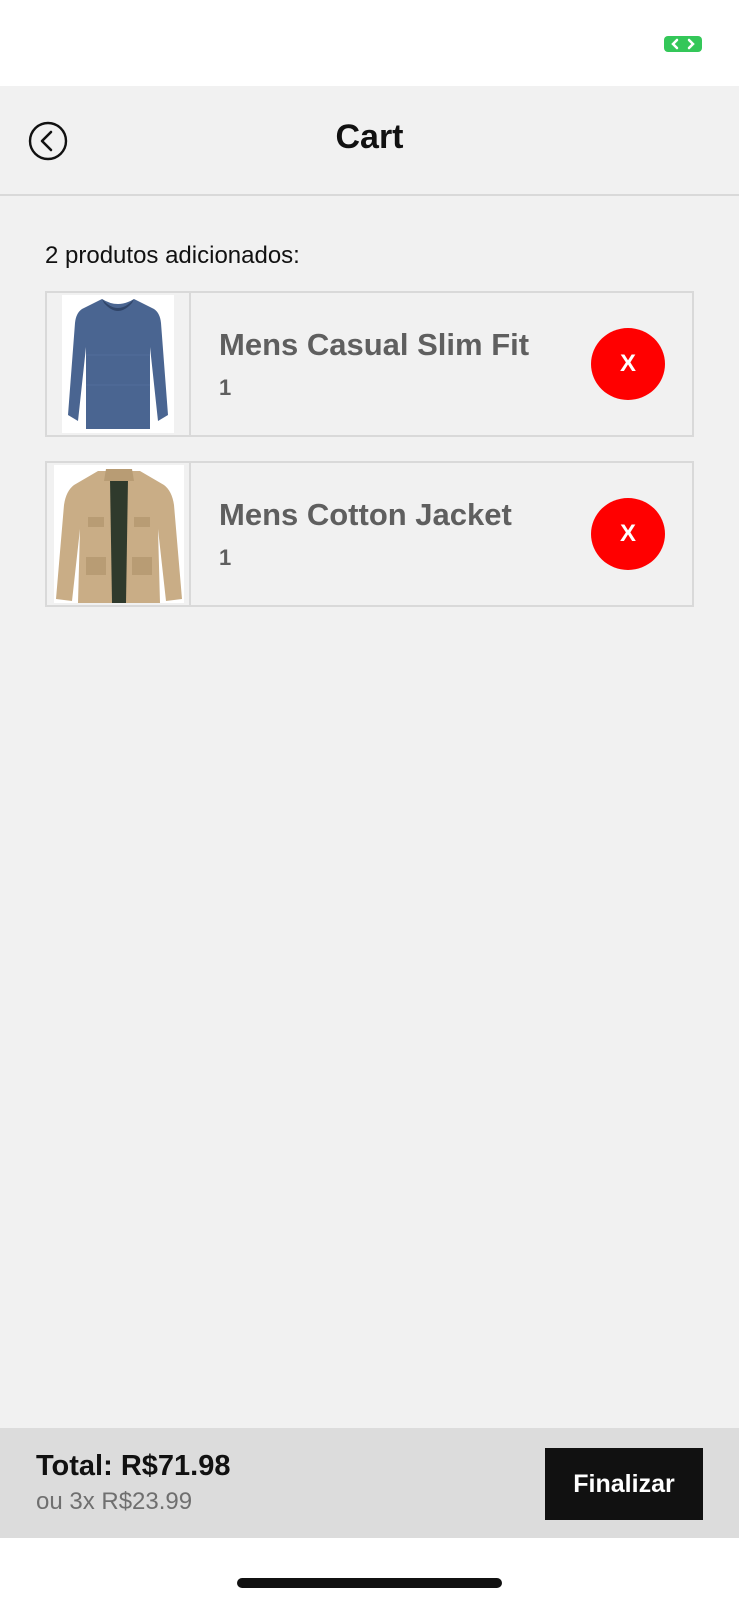 The image size is (739, 1600). Describe the element at coordinates (369, 1583) in the screenshot. I see `home-indicator` at that location.